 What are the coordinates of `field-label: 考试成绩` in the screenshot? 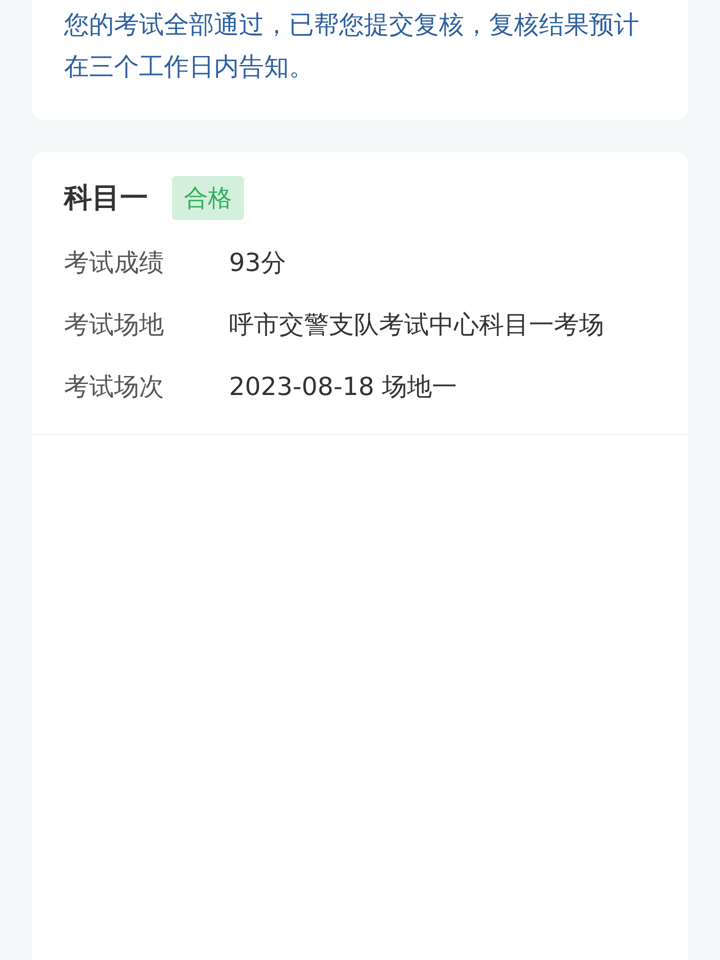 It's located at (114, 263).